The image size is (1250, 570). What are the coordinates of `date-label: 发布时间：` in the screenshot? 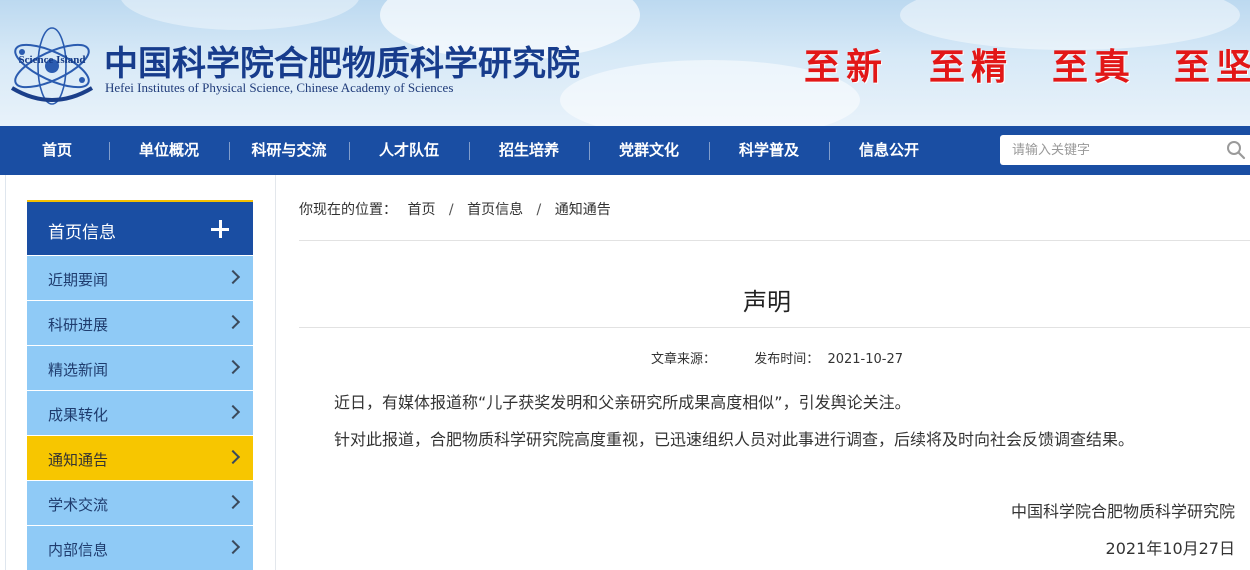 It's located at (787, 359).